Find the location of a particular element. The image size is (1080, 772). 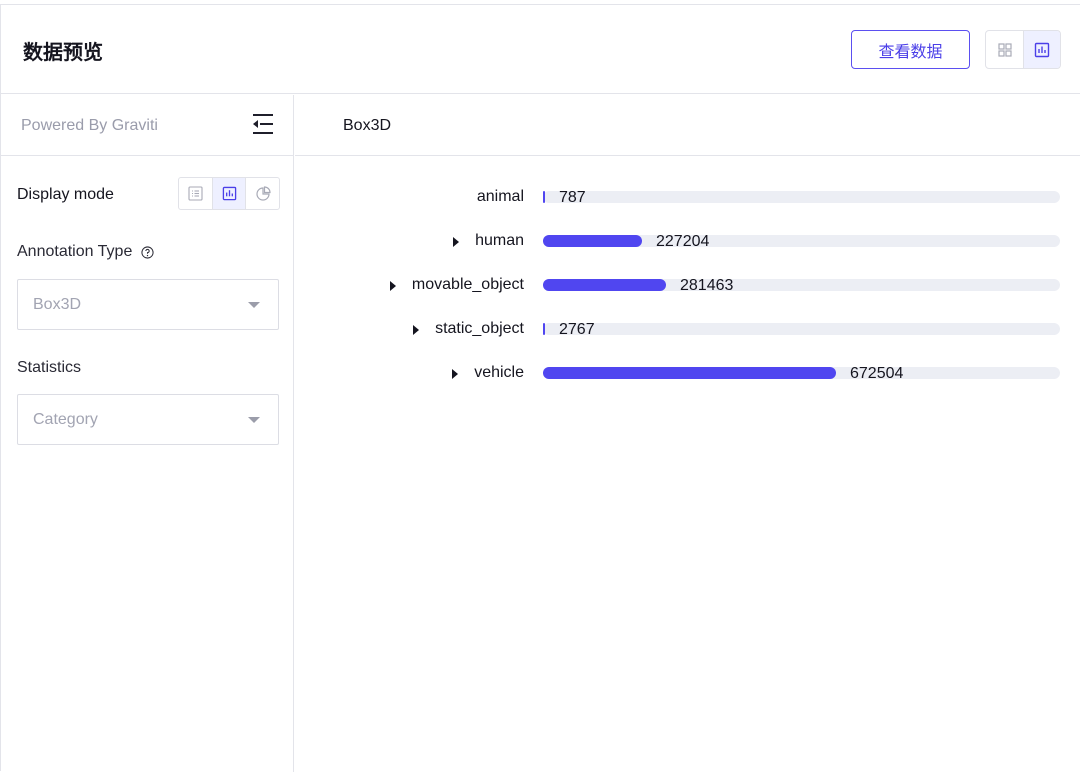

tab-box3d: Box3D is located at coordinates (367, 126).